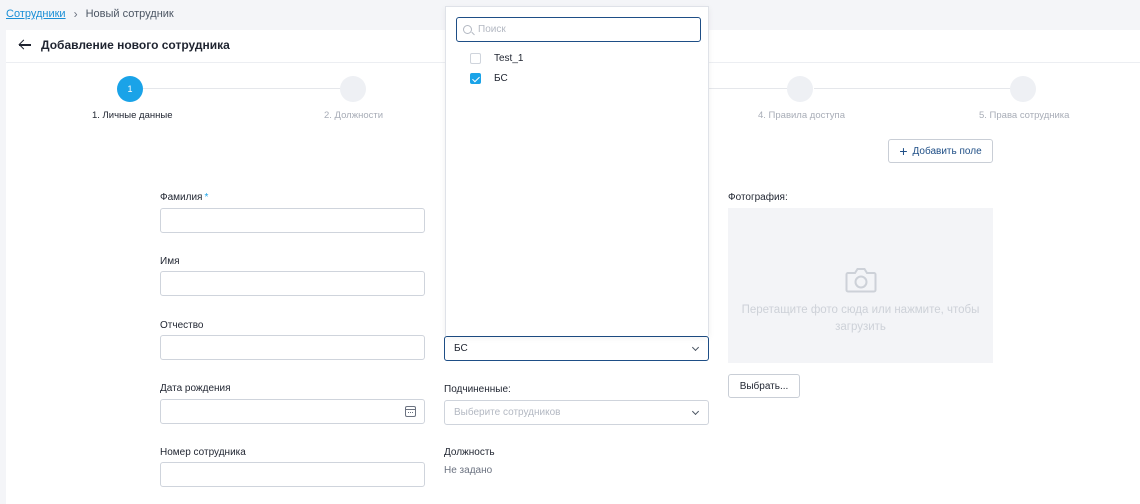 This screenshot has height=504, width=1140. What do you see at coordinates (758, 197) in the screenshot?
I see `photo-label: Фотография:` at bounding box center [758, 197].